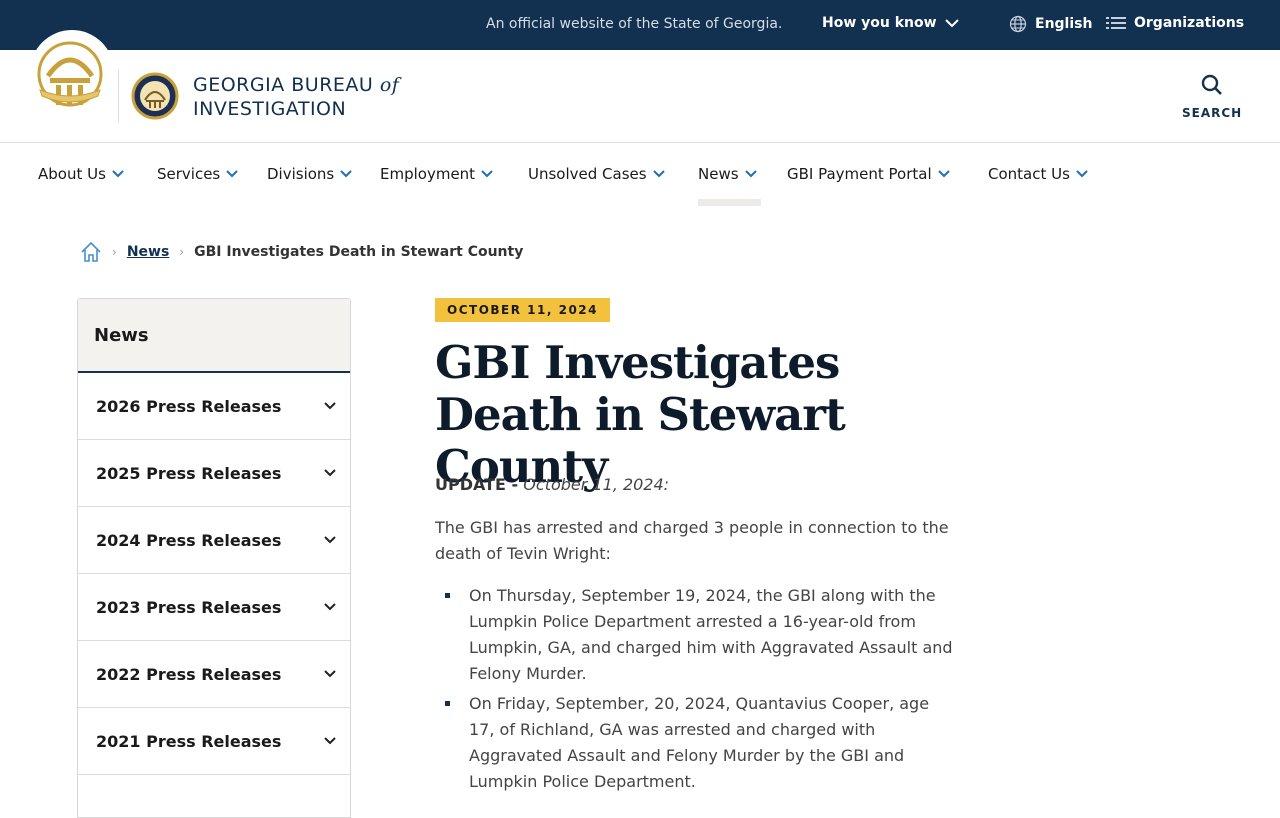 The height and width of the screenshot is (818, 1280). What do you see at coordinates (1064, 24) in the screenshot?
I see `language-label: English` at bounding box center [1064, 24].